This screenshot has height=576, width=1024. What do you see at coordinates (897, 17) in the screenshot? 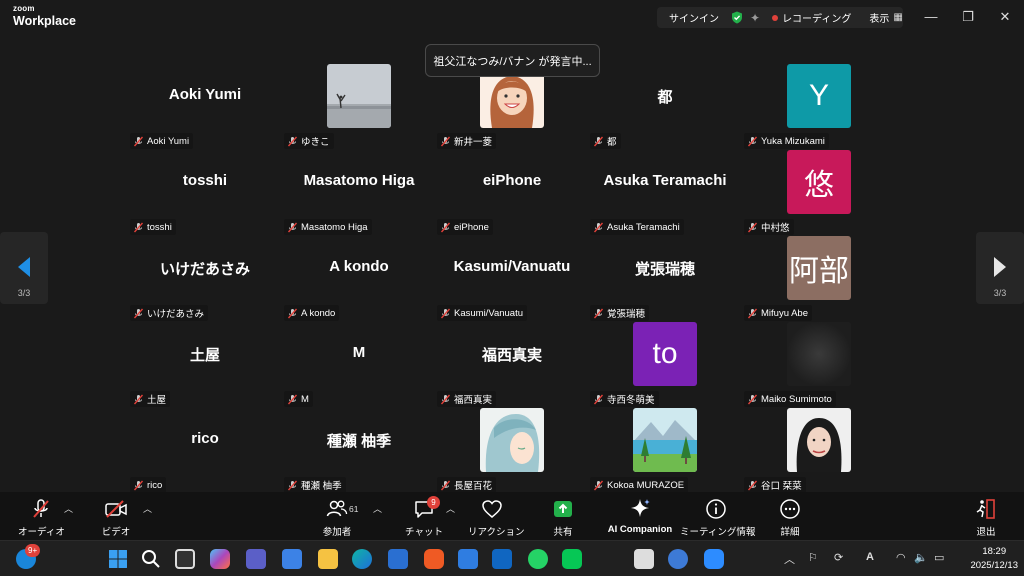
I see `grid-view-icon: ▦` at bounding box center [897, 17].